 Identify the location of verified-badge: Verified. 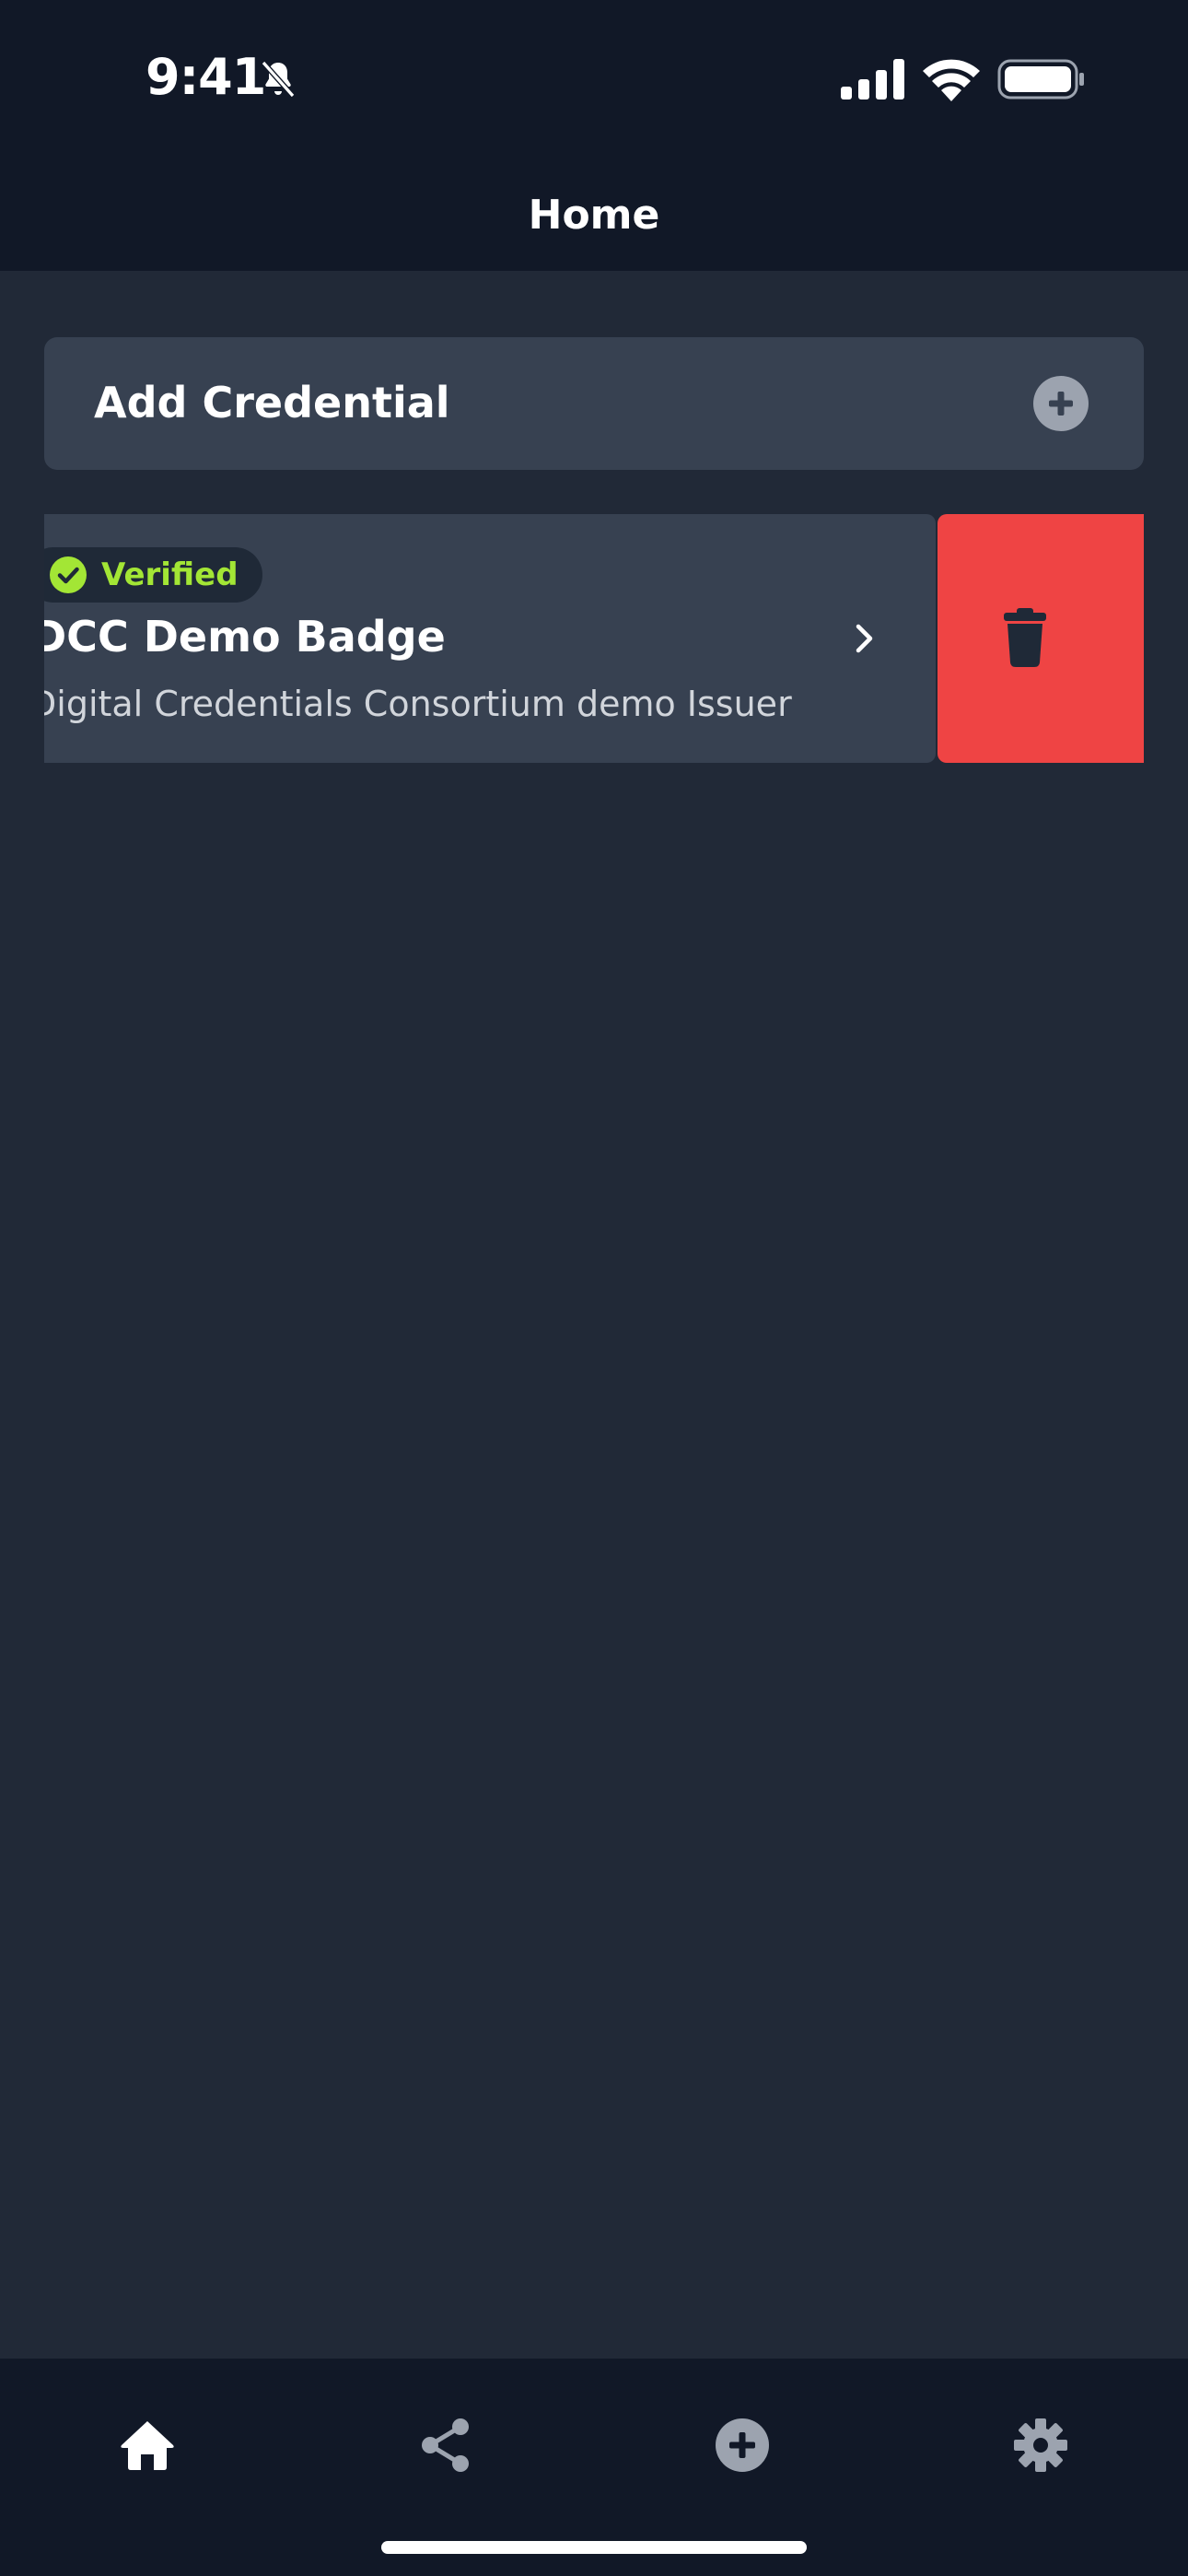
(153, 575).